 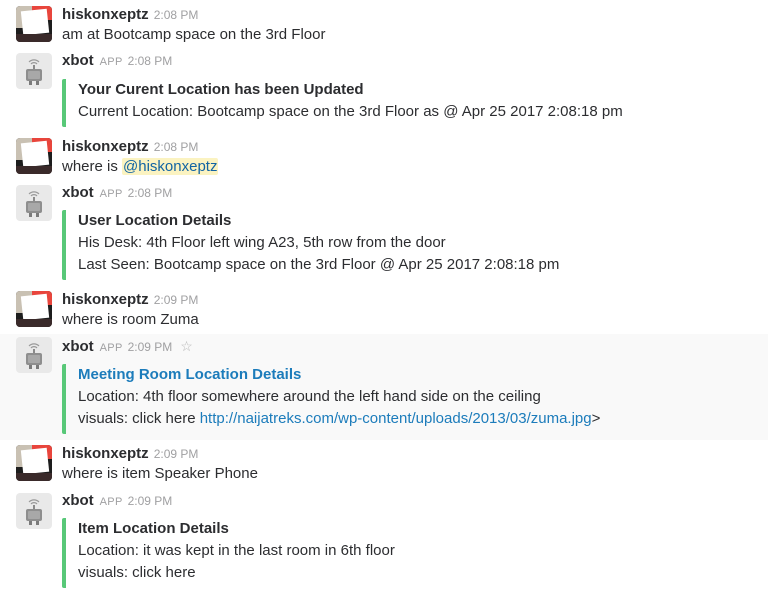 What do you see at coordinates (194, 34) in the screenshot?
I see `message-text: am at Bootcamp space on the 3rd Floor` at bounding box center [194, 34].